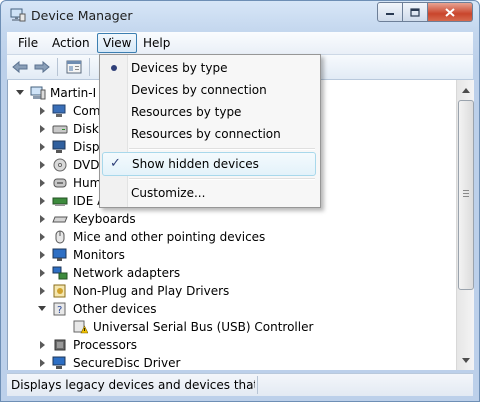  What do you see at coordinates (257, 385) in the screenshot?
I see `status-divider` at bounding box center [257, 385].